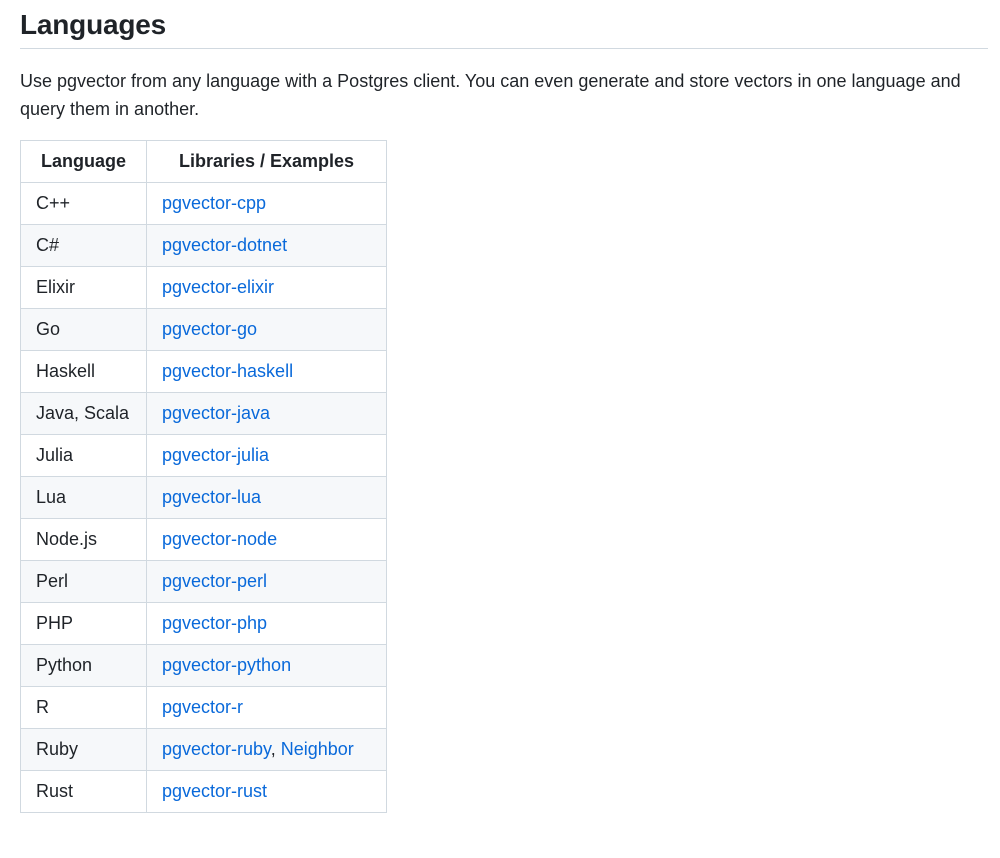  I want to click on library-link: pgvector-go, so click(209, 329).